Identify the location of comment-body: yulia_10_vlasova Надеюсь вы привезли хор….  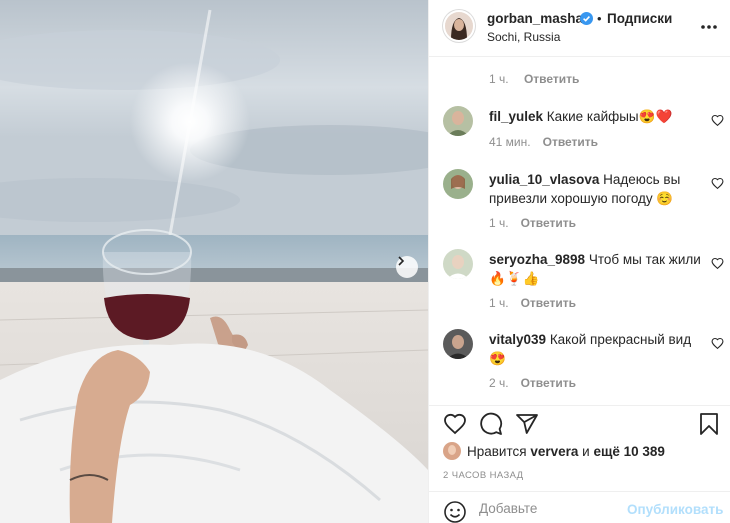
(596, 189).